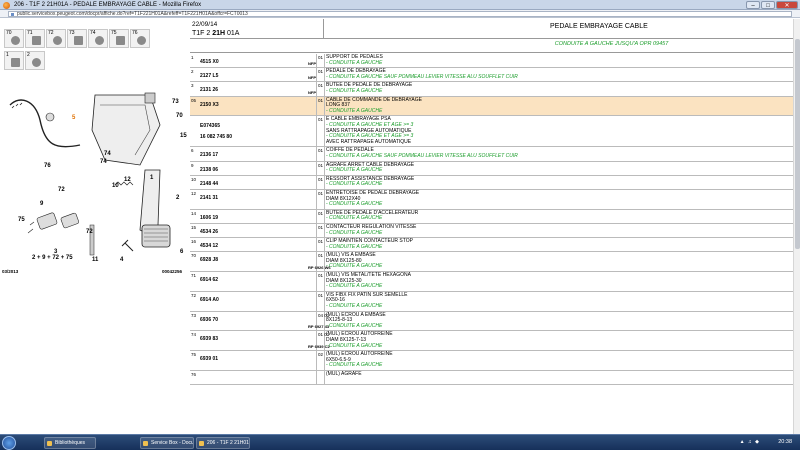 The image size is (800, 450). I want to click on diagram-label: 6, so click(182, 252).